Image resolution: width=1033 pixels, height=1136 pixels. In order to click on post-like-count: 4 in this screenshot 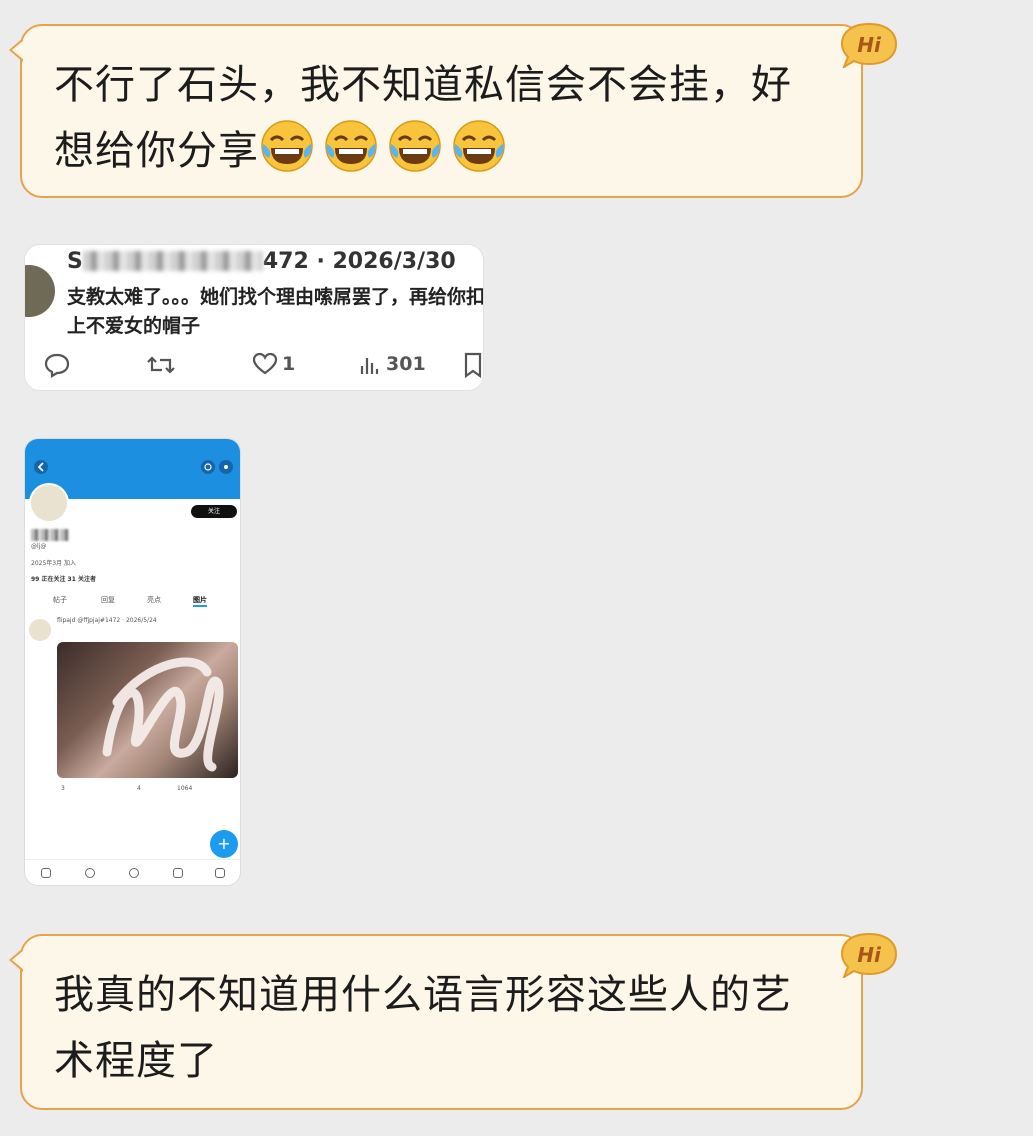, I will do `click(139, 788)`.